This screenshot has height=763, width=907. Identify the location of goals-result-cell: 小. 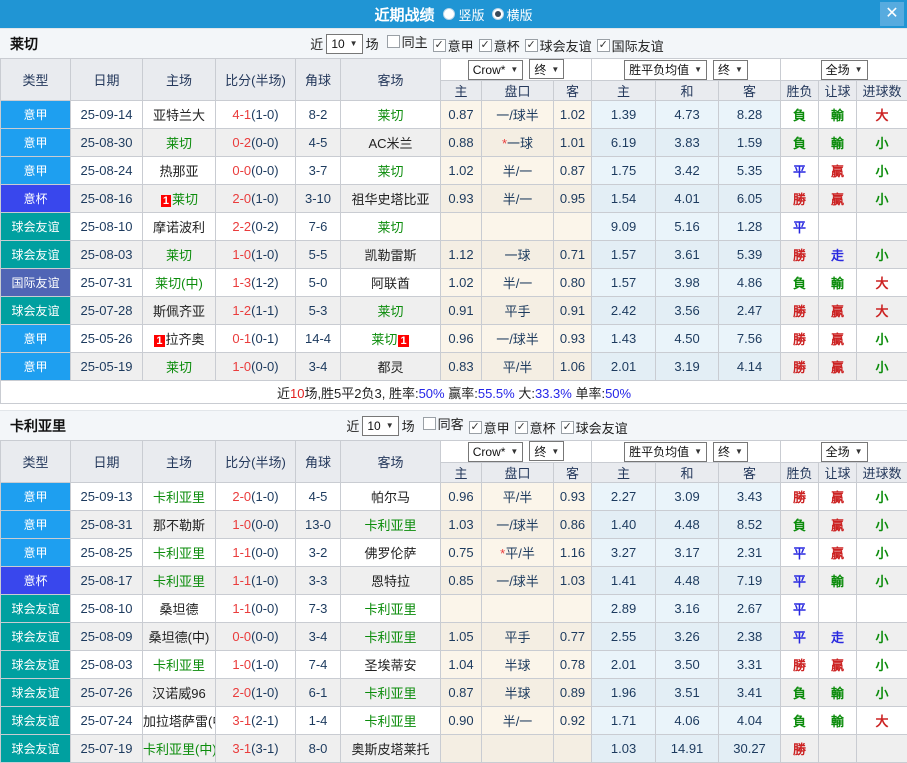
(882, 525).